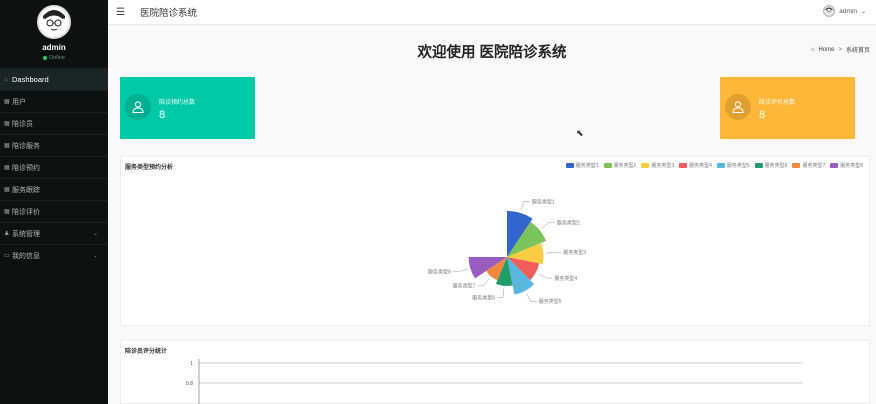 Image resolution: width=876 pixels, height=404 pixels. Describe the element at coordinates (54, 255) in the screenshot. I see `sidebar-item: ▭ 我的信息 ⌄` at that location.